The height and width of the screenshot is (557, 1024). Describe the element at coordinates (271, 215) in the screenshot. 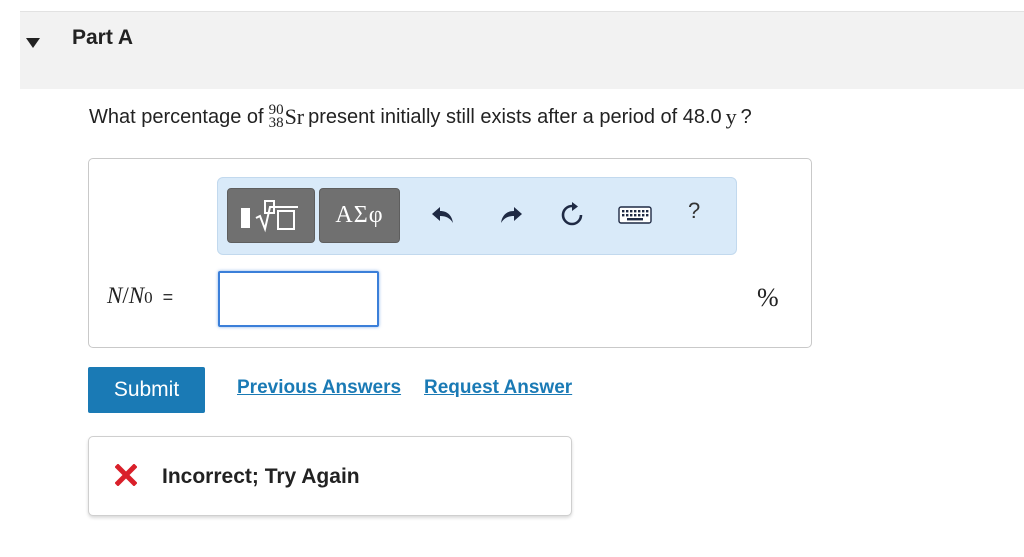

I see `templates-radical-icon` at that location.